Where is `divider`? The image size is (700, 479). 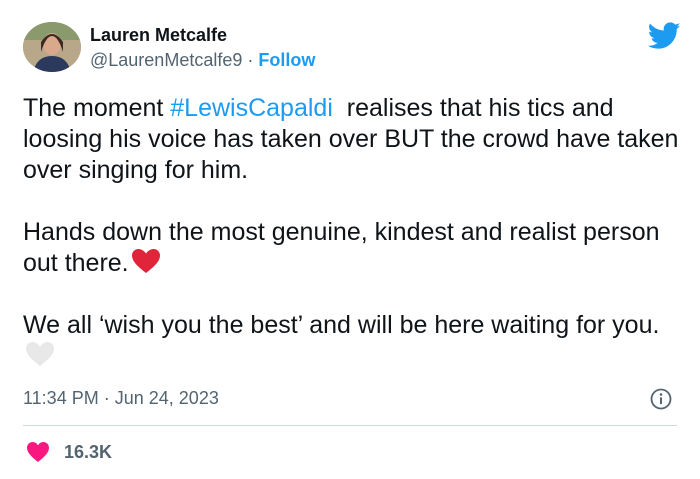
divider is located at coordinates (350, 425).